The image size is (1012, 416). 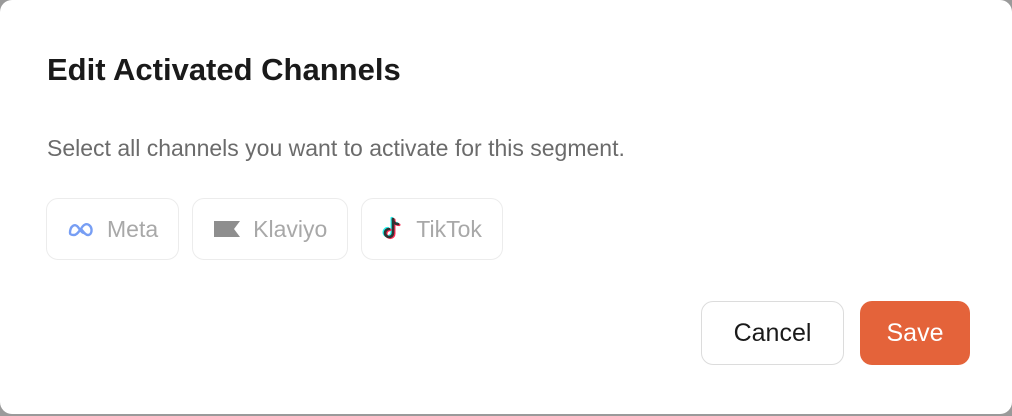 I want to click on channel-option-tiktok: TikTok, so click(x=432, y=229).